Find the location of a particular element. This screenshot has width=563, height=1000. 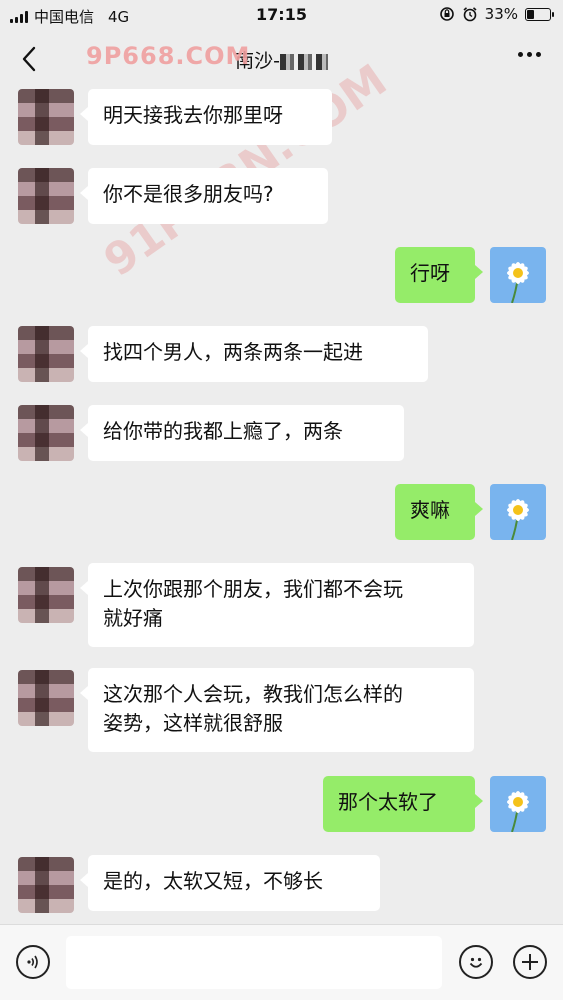

more-dots-icon is located at coordinates (520, 54).